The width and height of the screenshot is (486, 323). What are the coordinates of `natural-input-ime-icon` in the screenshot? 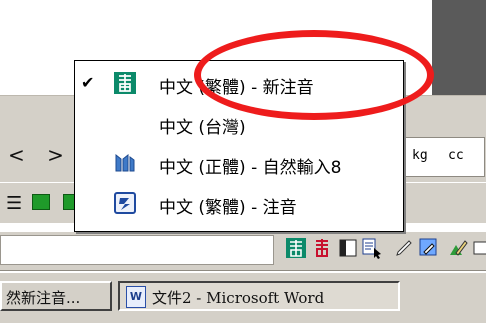 It's located at (125, 163).